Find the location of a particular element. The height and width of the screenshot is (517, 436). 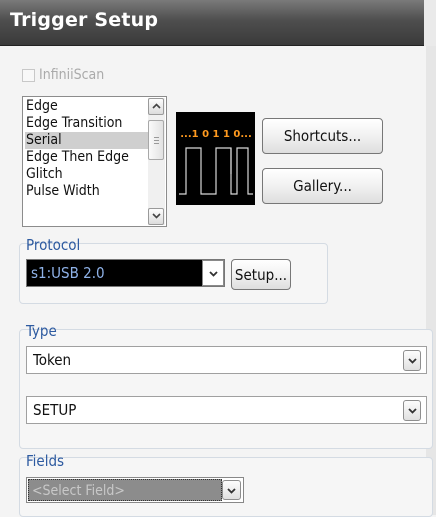

list-scrollbar is located at coordinates (156, 161).